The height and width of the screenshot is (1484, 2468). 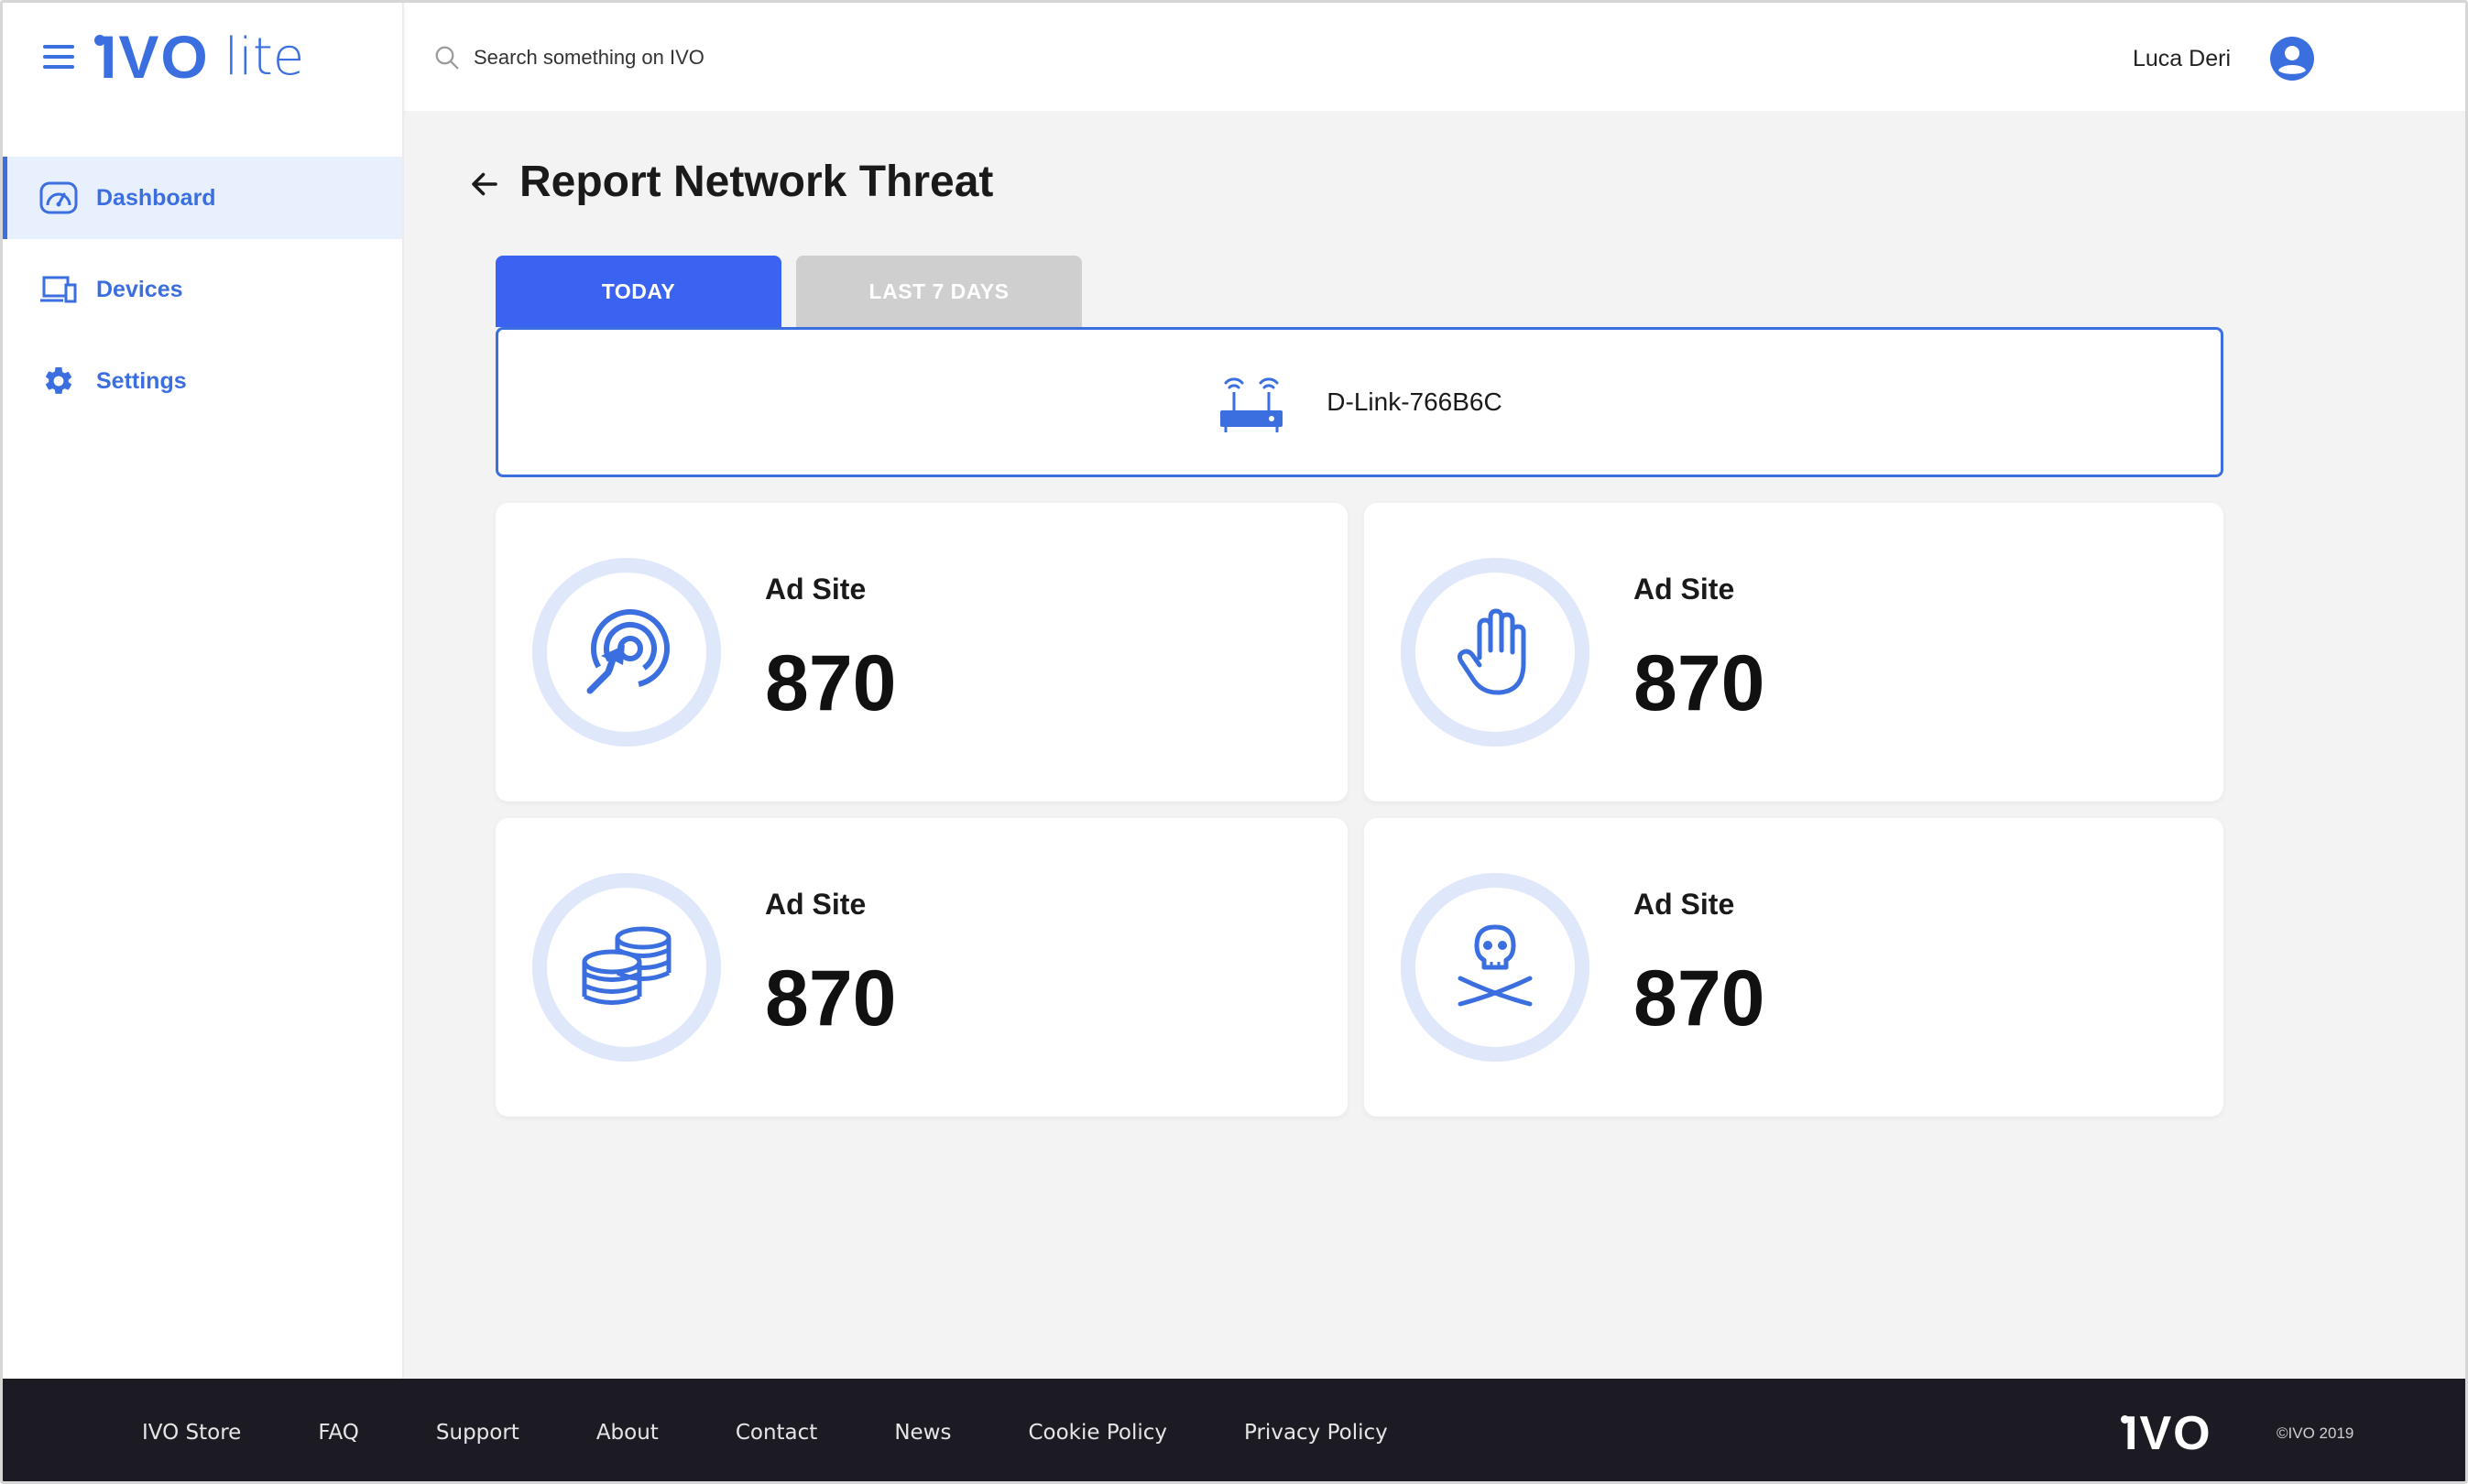 What do you see at coordinates (2182, 58) in the screenshot?
I see `user-name: Luca Deri` at bounding box center [2182, 58].